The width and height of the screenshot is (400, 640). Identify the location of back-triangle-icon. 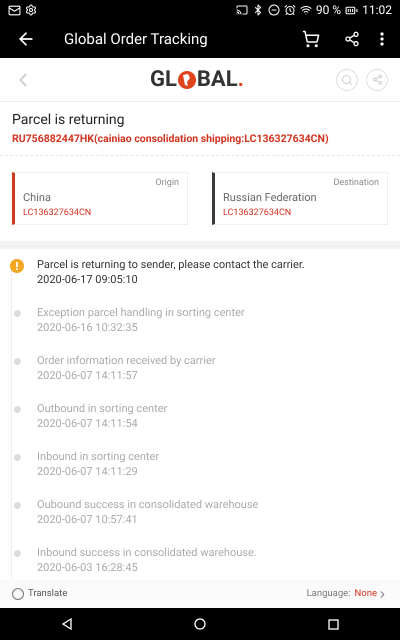
(66, 624).